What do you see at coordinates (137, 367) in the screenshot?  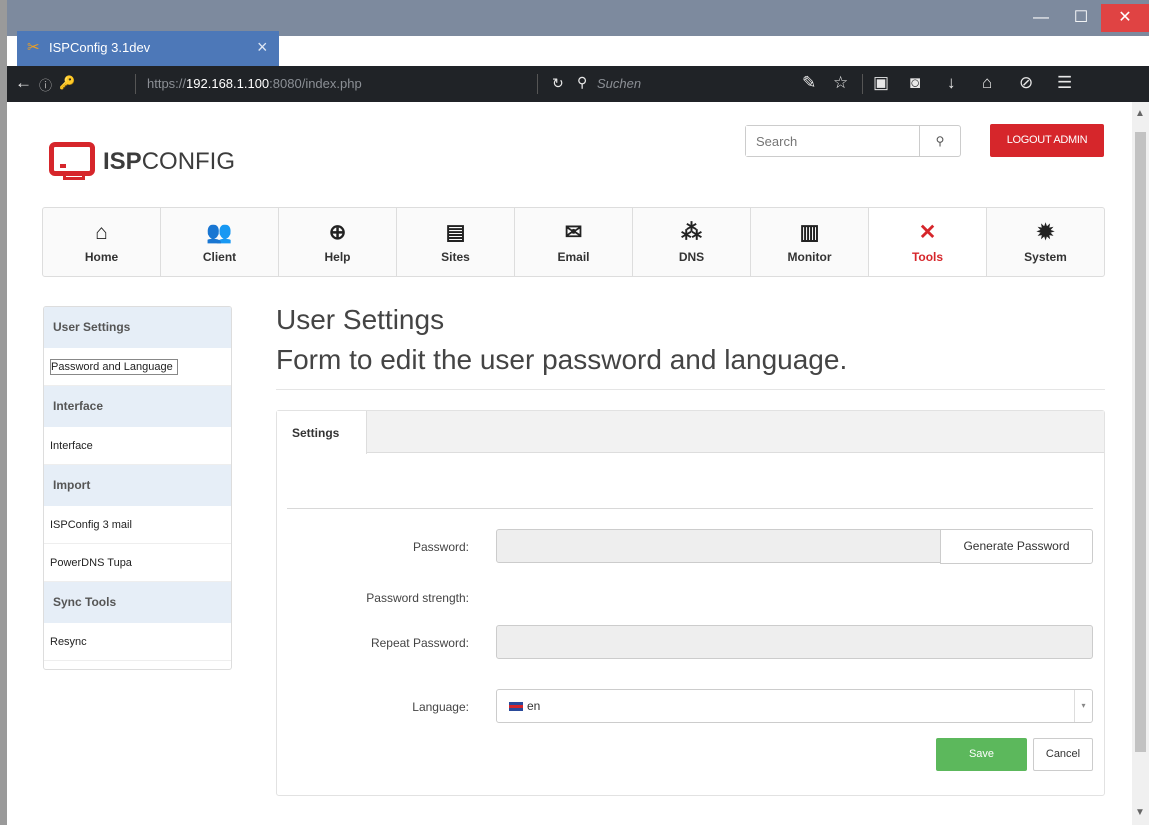 I see `sidebar-item-password-and-language: Password and Language` at bounding box center [137, 367].